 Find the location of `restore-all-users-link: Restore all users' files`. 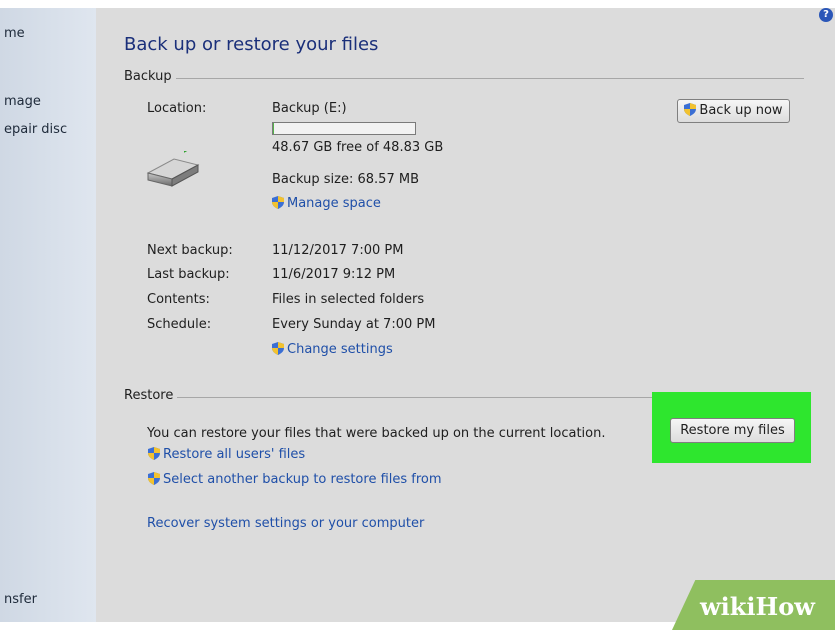

restore-all-users-link: Restore all users' files is located at coordinates (226, 454).